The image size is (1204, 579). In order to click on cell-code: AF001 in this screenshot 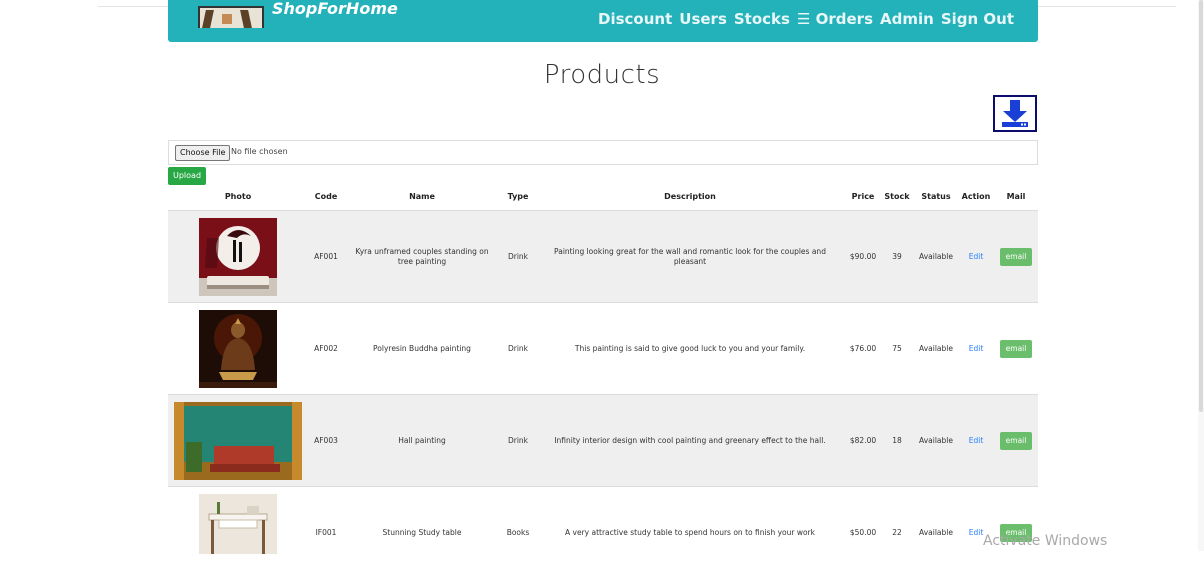, I will do `click(326, 256)`.